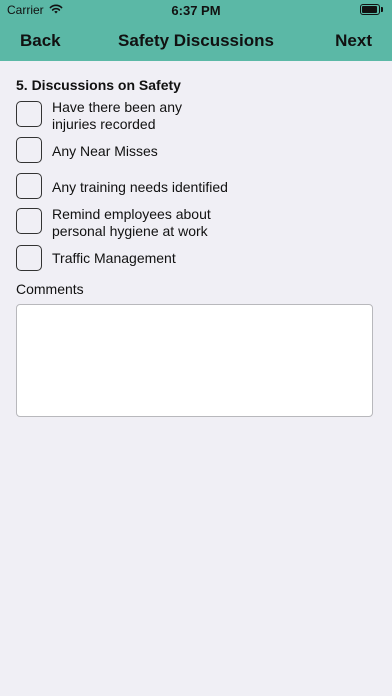  I want to click on status-bar: Carrier 6:37 PM, so click(196, 11).